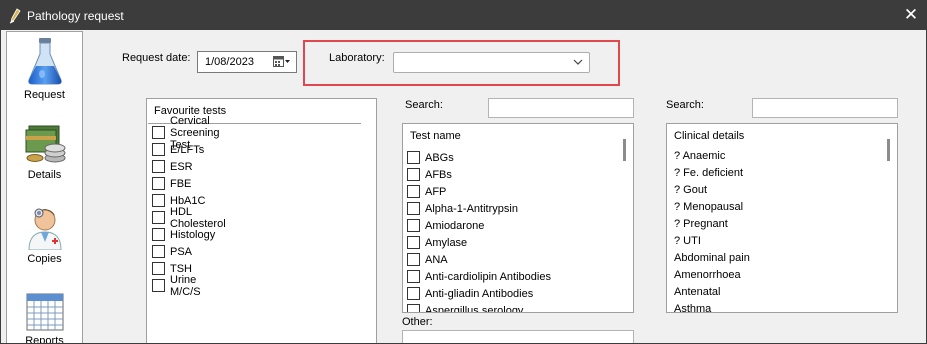 This screenshot has width=927, height=344. Describe the element at coordinates (438, 174) in the screenshot. I see `checkbox-label: AFBs` at that location.